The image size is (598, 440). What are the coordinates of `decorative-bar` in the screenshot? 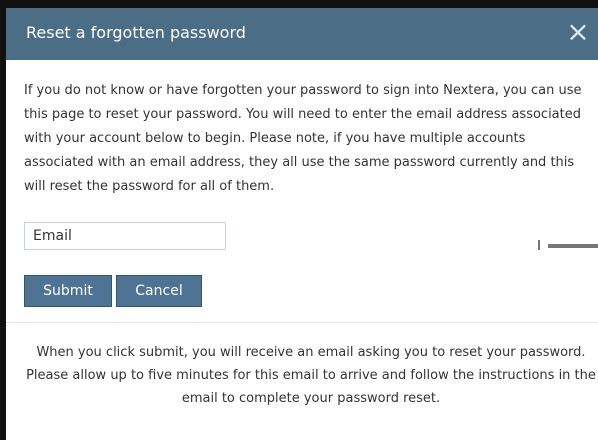 It's located at (573, 246).